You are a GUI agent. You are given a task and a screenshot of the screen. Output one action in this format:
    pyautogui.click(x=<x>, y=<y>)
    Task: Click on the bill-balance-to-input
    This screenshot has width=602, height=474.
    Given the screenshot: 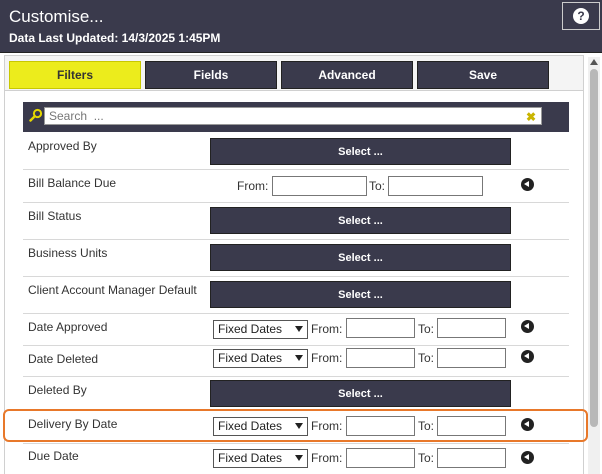 What is the action you would take?
    pyautogui.click(x=435, y=186)
    